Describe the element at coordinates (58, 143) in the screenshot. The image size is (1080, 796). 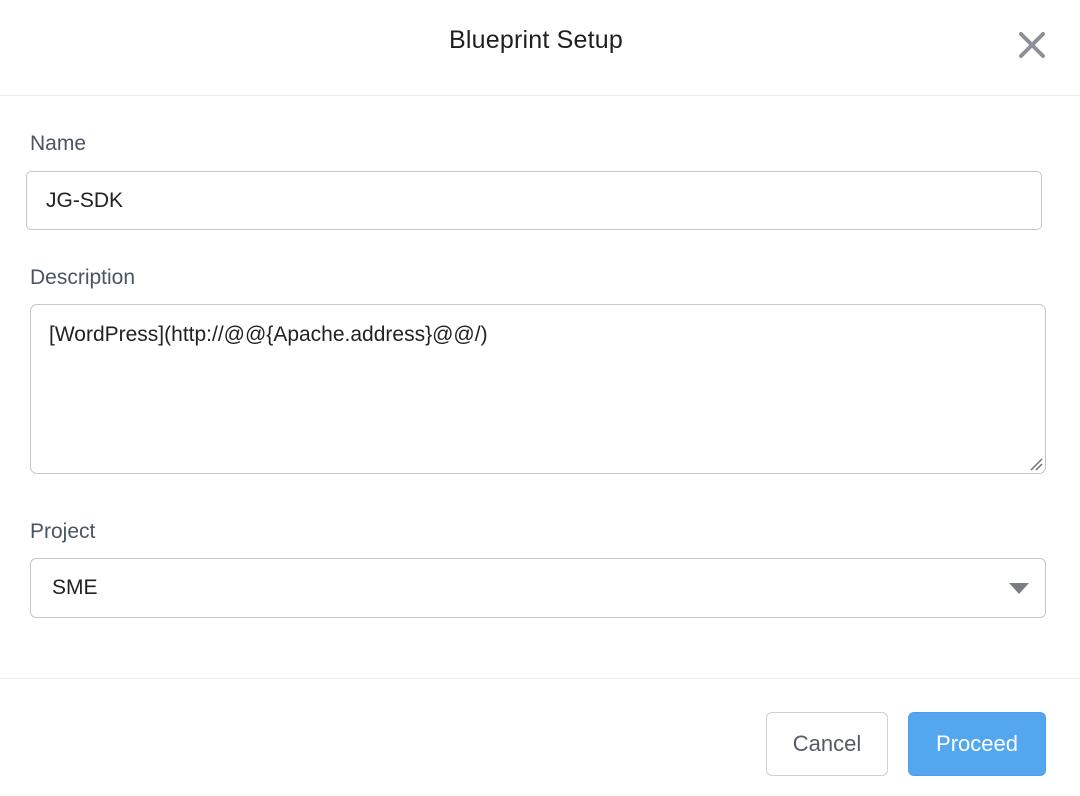
I see `name-label: Name` at that location.